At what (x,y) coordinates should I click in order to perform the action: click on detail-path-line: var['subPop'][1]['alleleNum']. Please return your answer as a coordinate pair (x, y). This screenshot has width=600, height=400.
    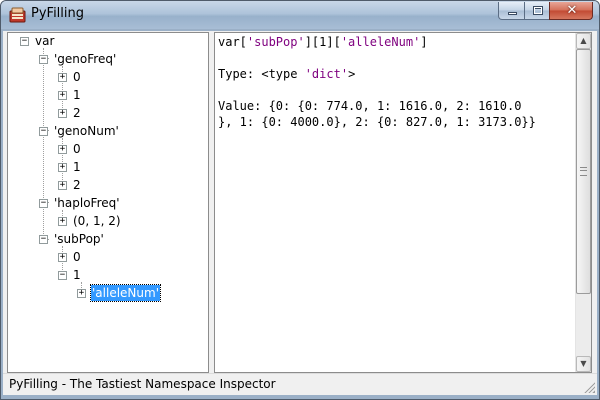
    Looking at the image, I should click on (323, 42).